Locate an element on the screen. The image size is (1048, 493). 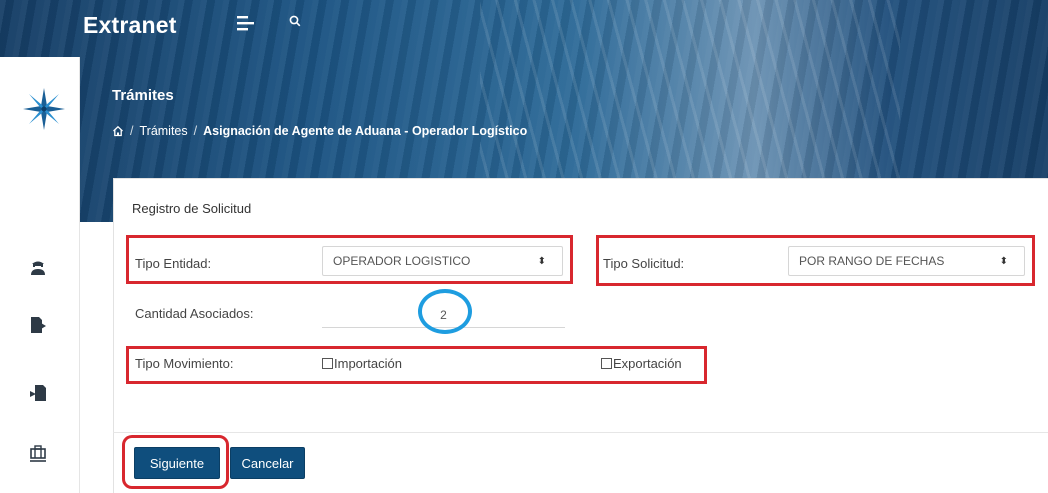
sidebar is located at coordinates (40, 275).